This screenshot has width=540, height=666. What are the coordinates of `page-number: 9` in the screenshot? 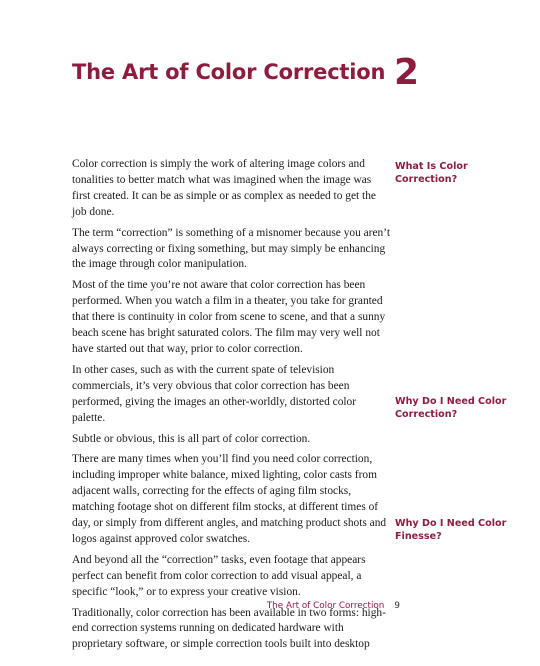 It's located at (397, 606).